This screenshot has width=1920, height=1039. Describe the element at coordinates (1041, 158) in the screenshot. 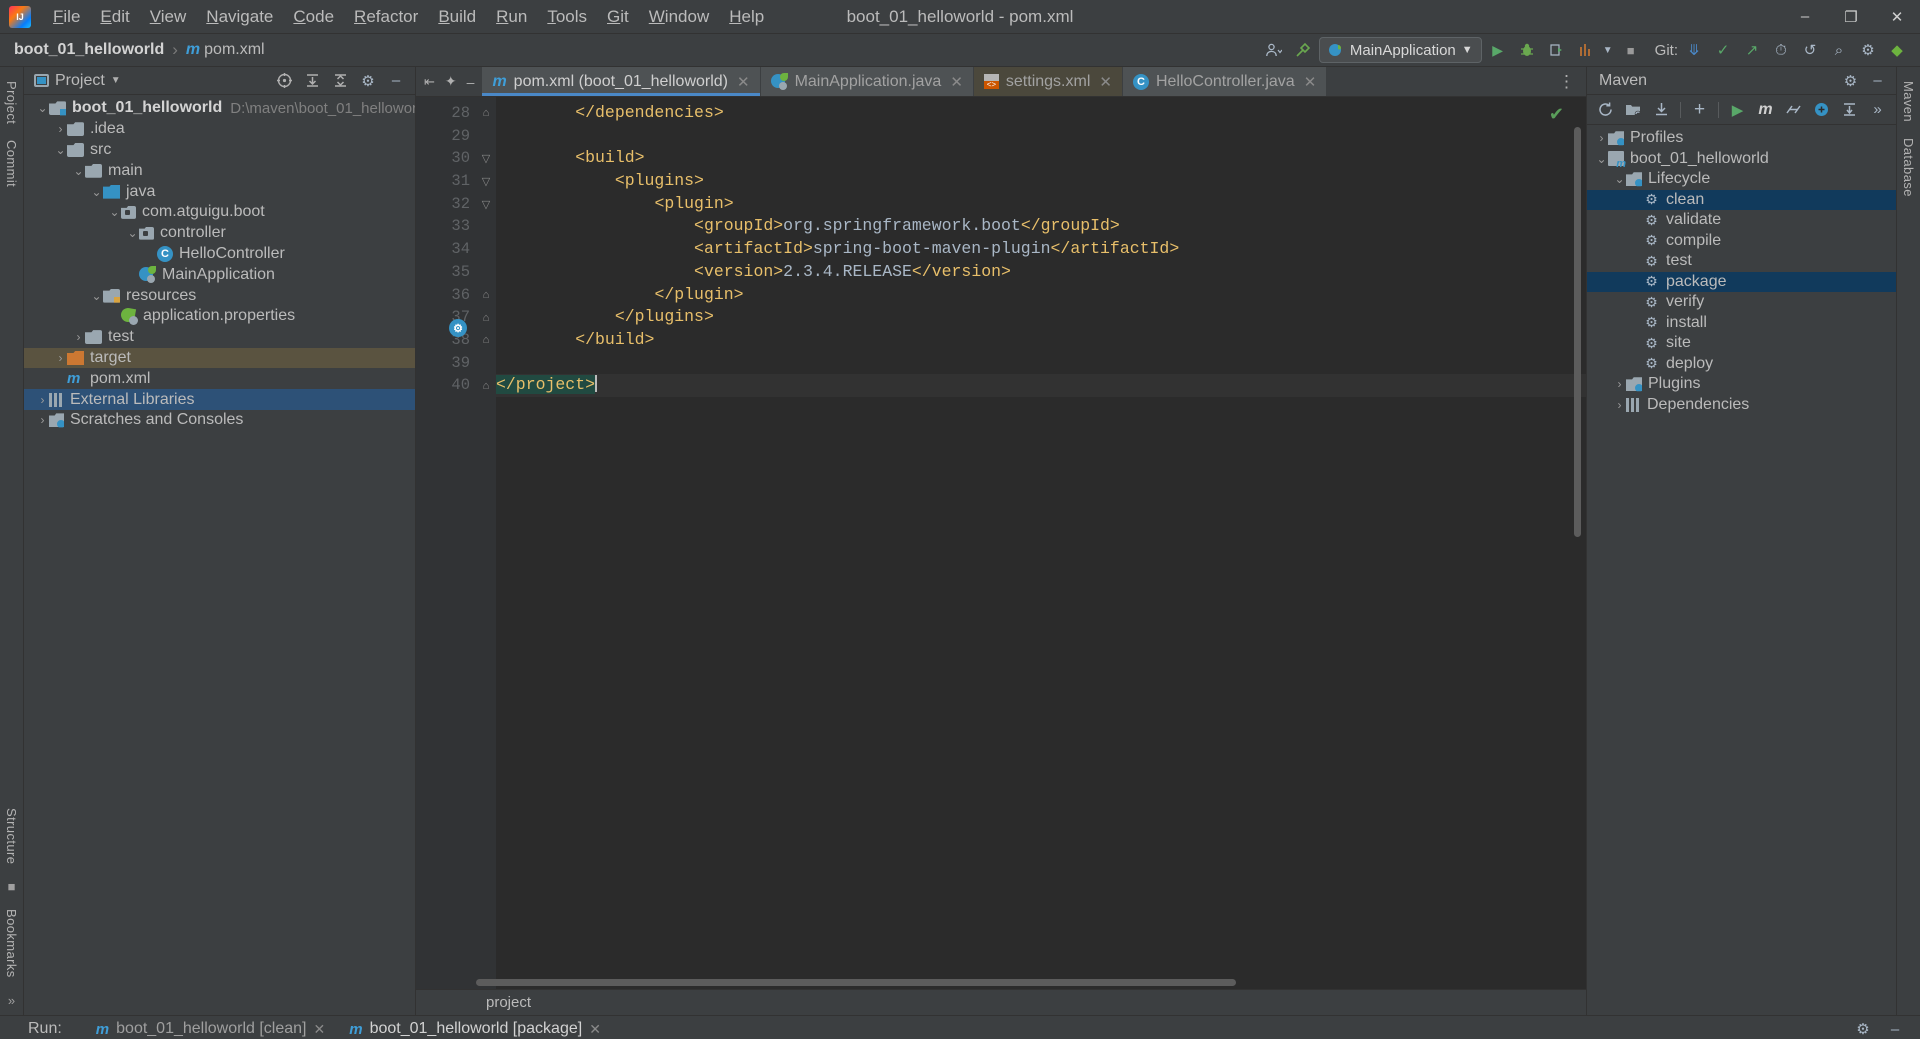

I see `code-line: <build>` at that location.